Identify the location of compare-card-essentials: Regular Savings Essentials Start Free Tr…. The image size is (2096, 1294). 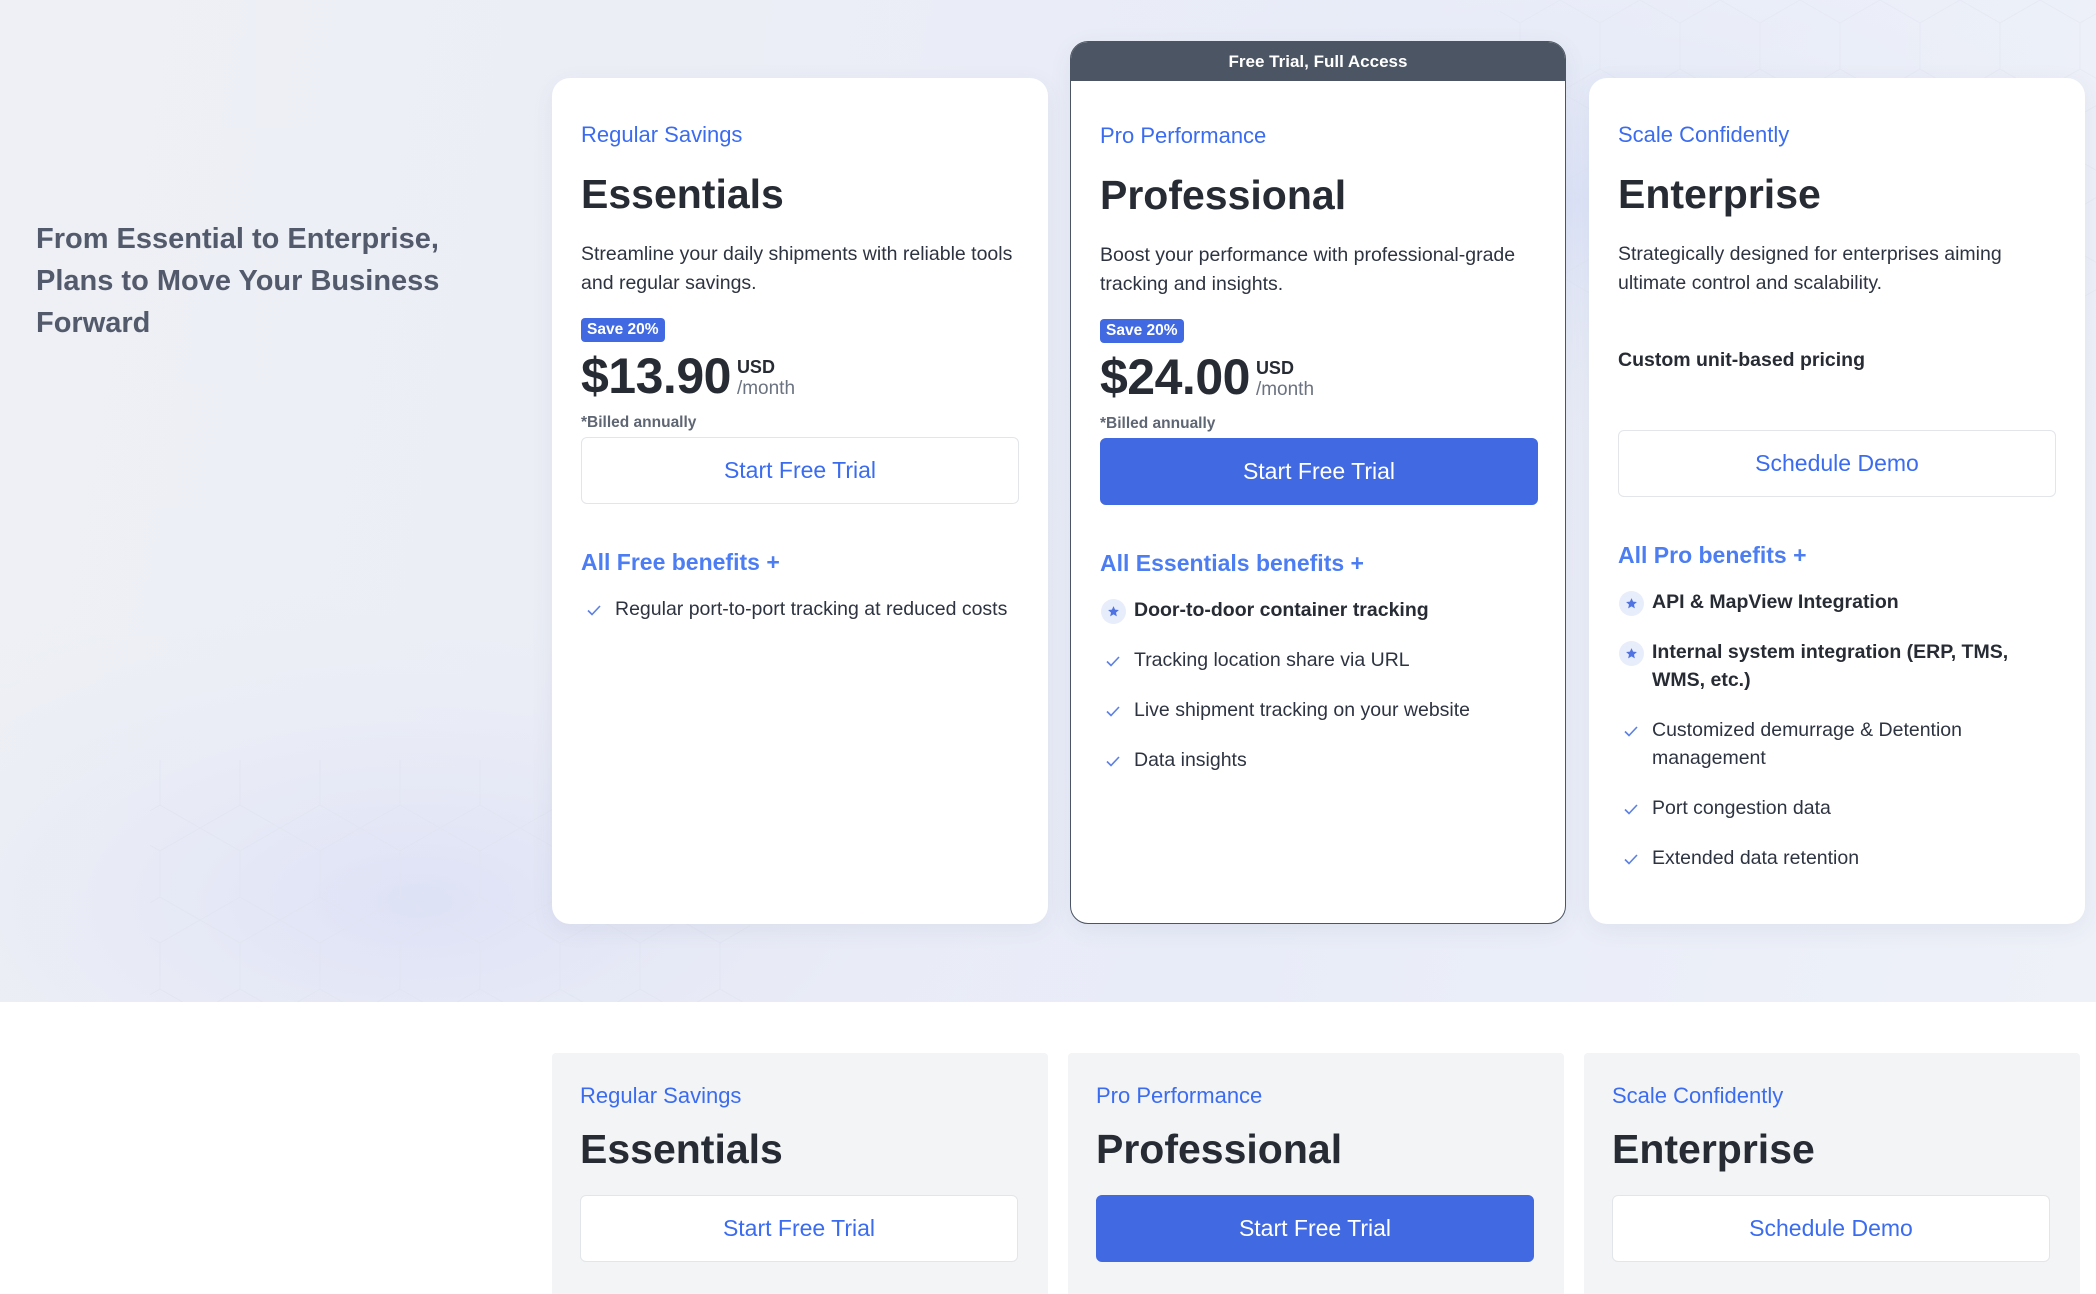
(800, 1173).